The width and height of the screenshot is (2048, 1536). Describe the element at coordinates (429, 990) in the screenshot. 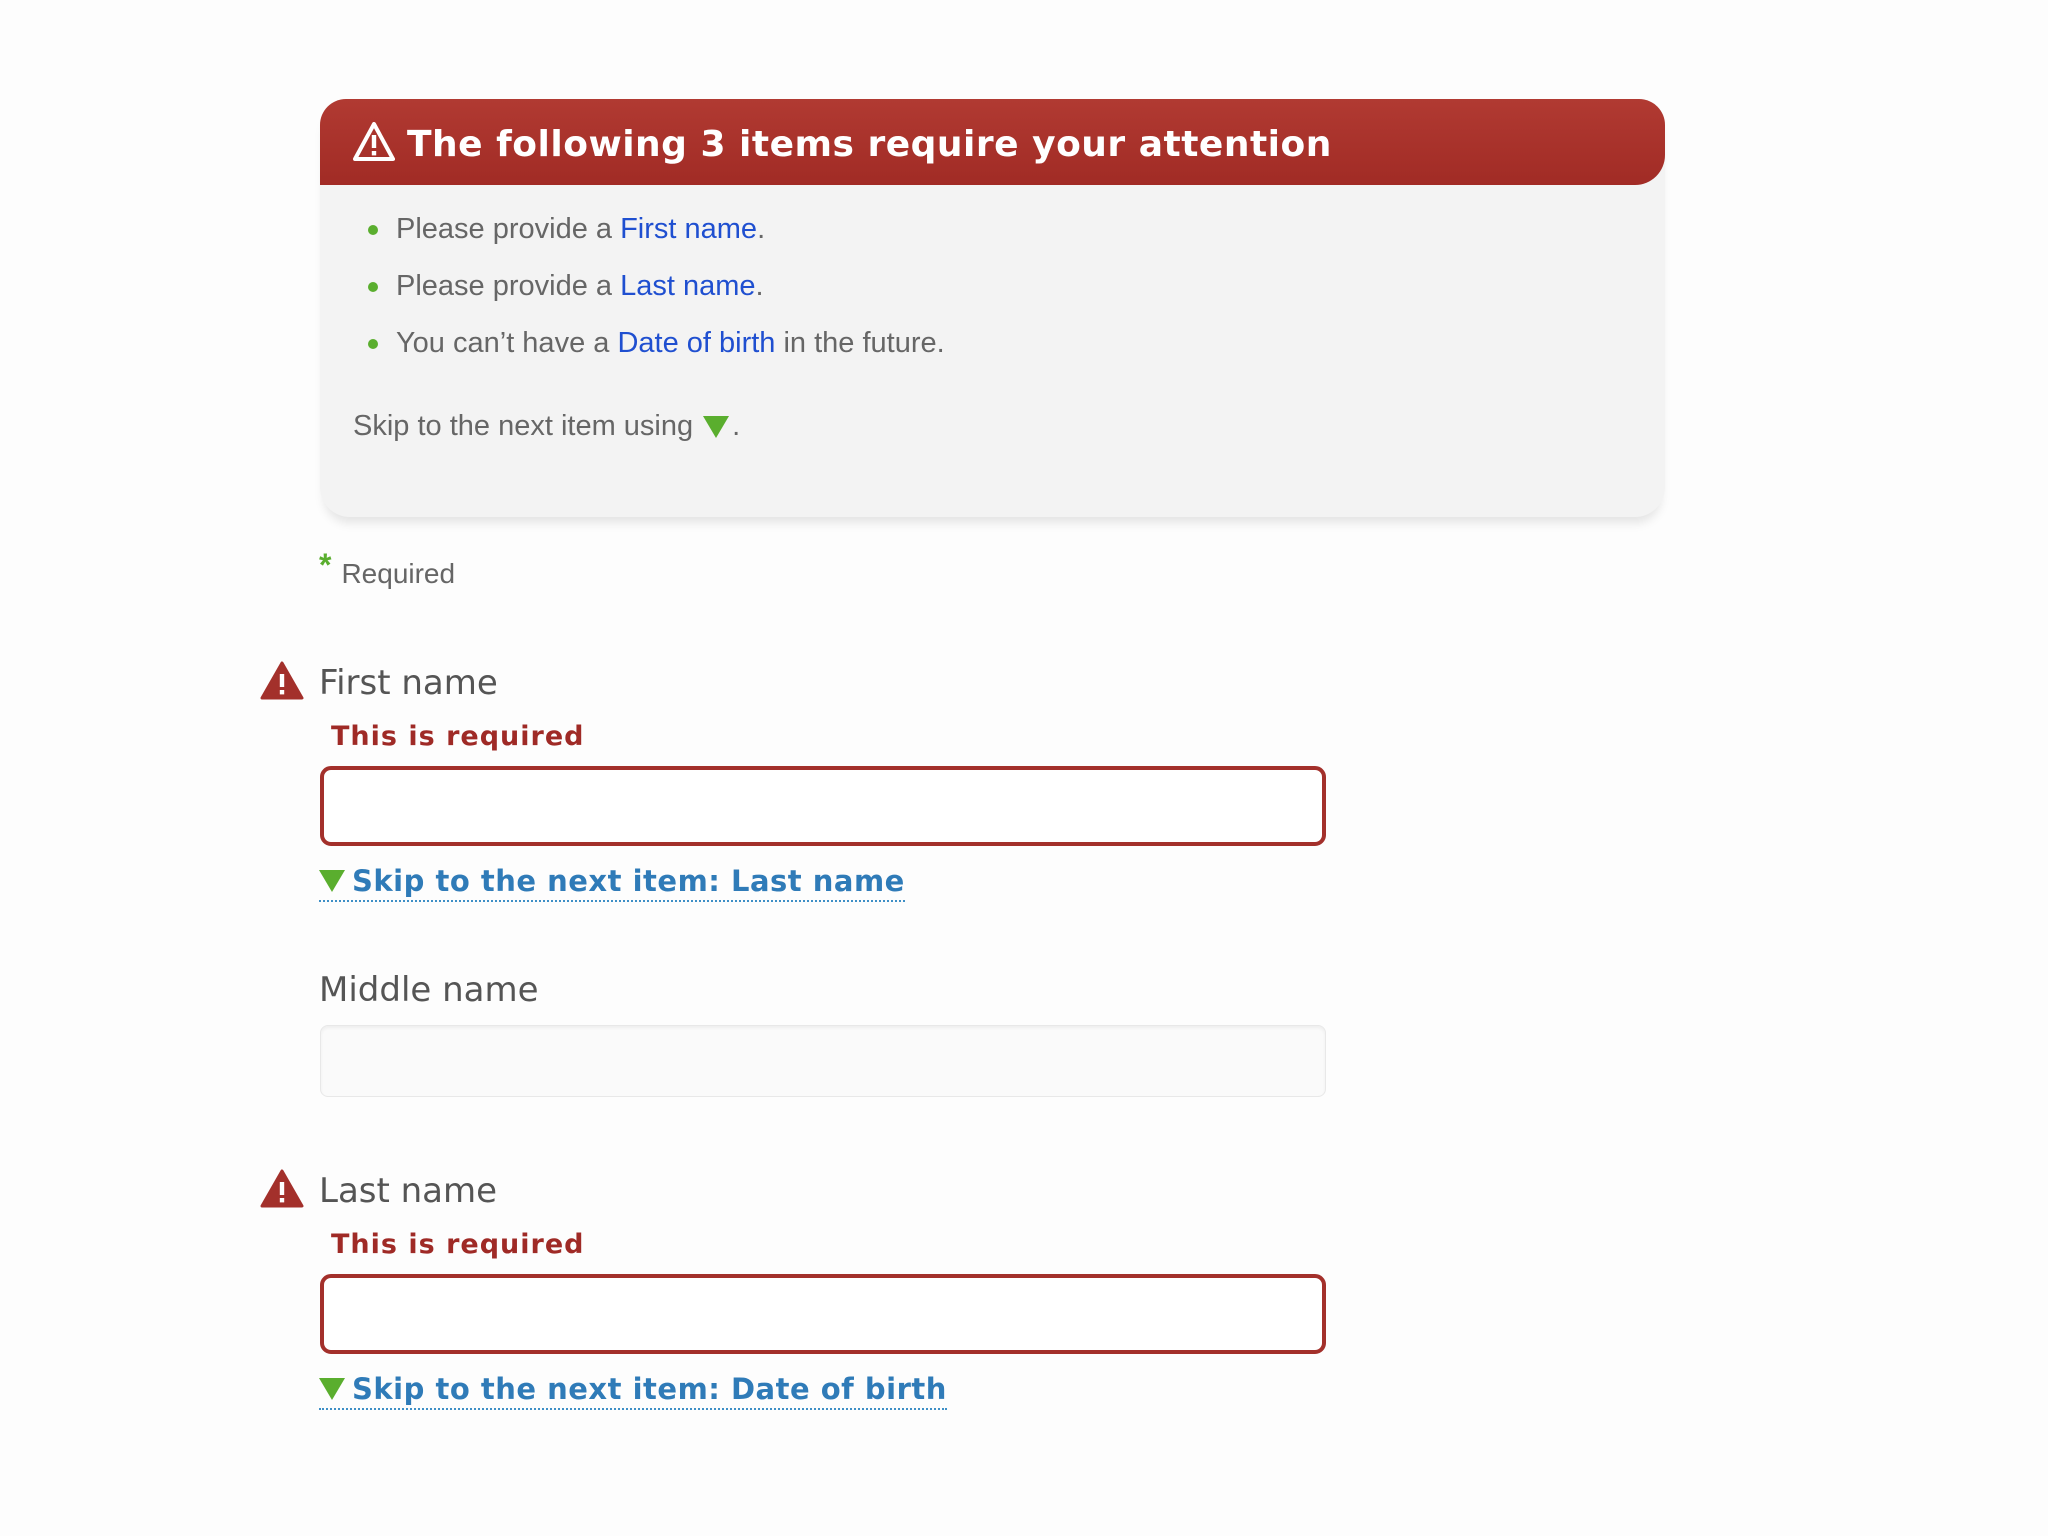

I see `middle-name-label: Middle name` at that location.